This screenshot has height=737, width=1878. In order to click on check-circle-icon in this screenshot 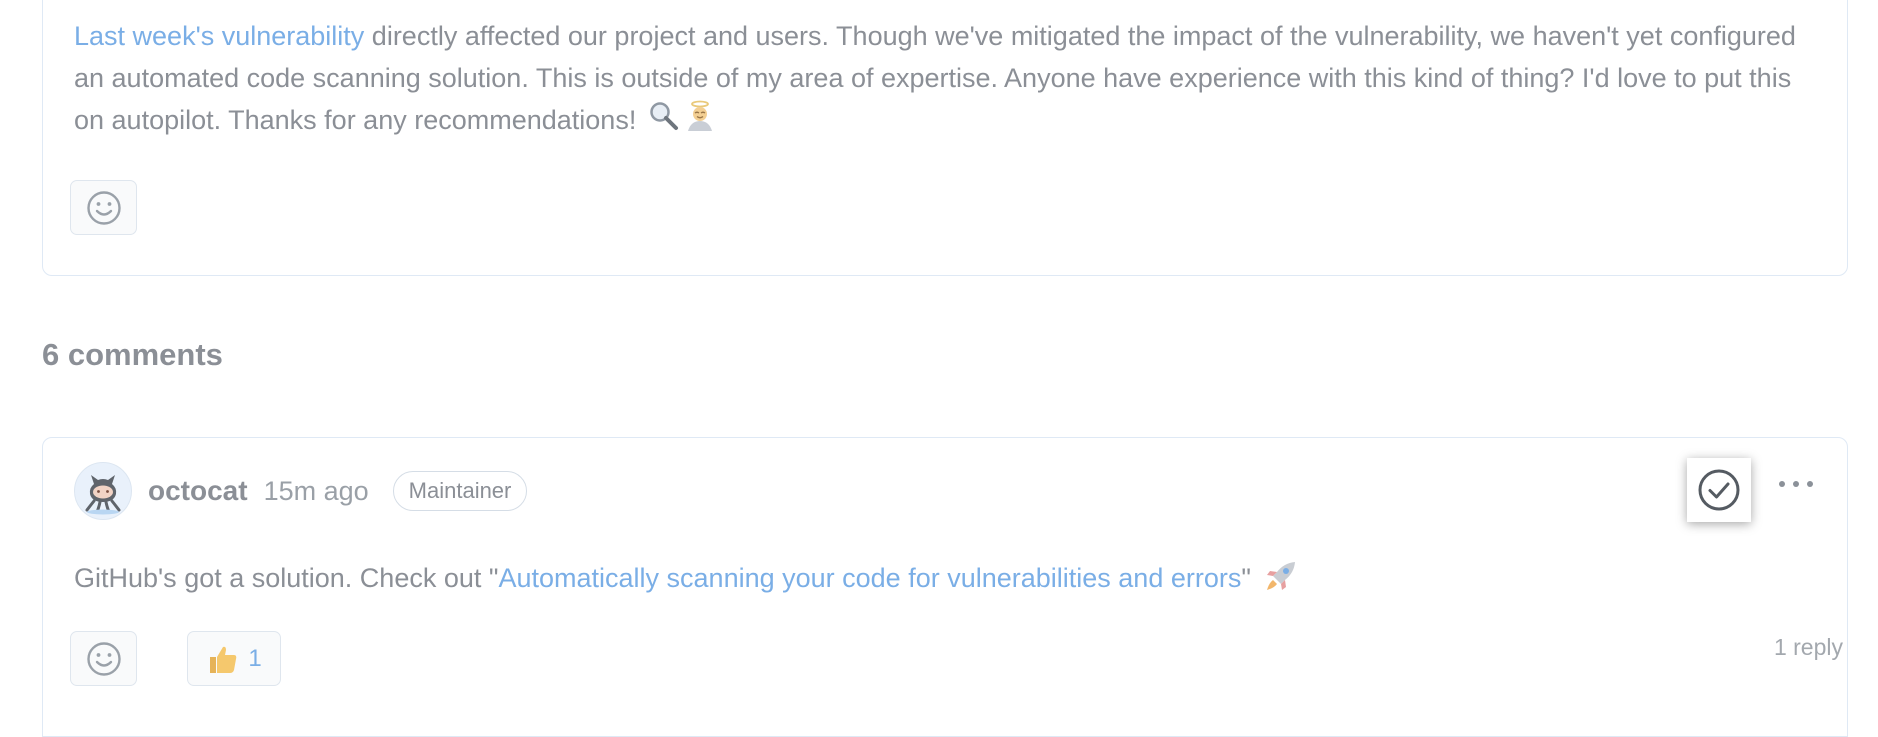, I will do `click(1719, 490)`.